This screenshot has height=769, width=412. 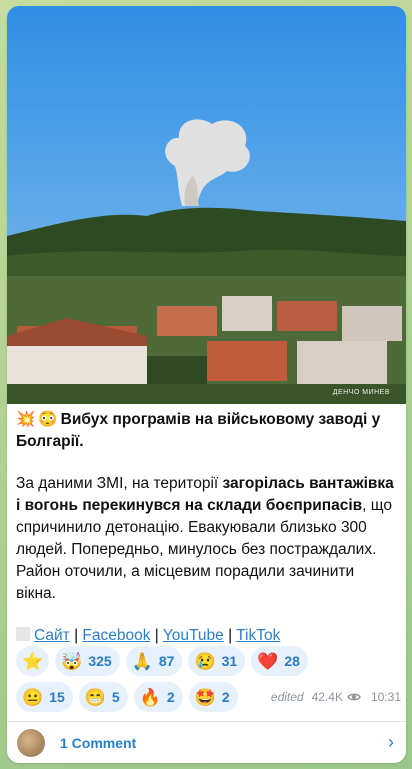 I want to click on reaction-cry: 😢 31, so click(x=217, y=661).